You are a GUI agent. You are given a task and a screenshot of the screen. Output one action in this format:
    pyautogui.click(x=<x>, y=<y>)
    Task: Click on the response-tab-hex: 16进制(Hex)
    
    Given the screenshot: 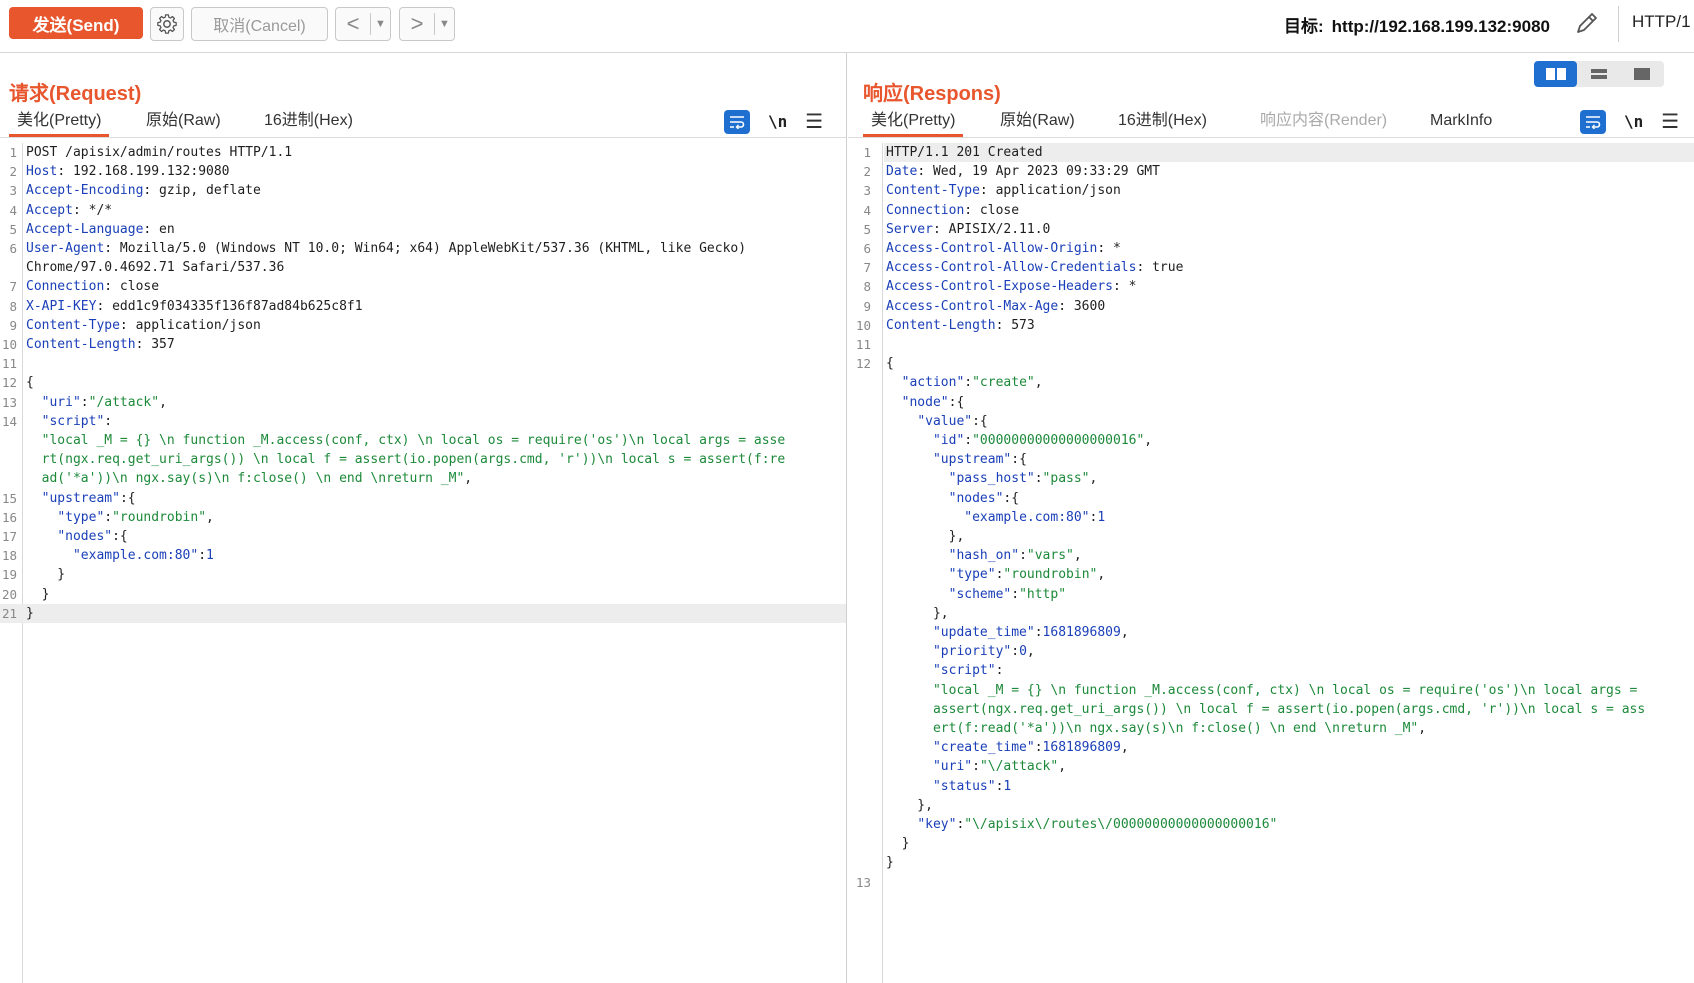 What is the action you would take?
    pyautogui.click(x=1162, y=122)
    